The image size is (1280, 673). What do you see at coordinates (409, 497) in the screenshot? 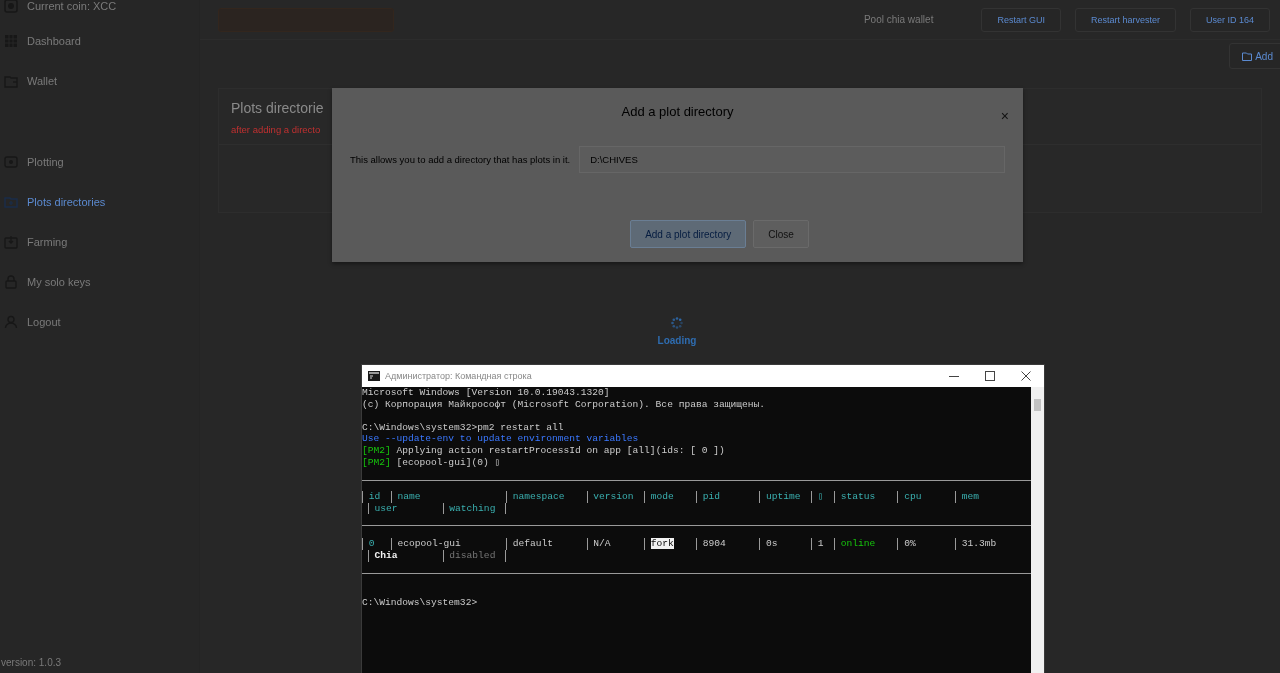
I see `column-header: name` at bounding box center [409, 497].